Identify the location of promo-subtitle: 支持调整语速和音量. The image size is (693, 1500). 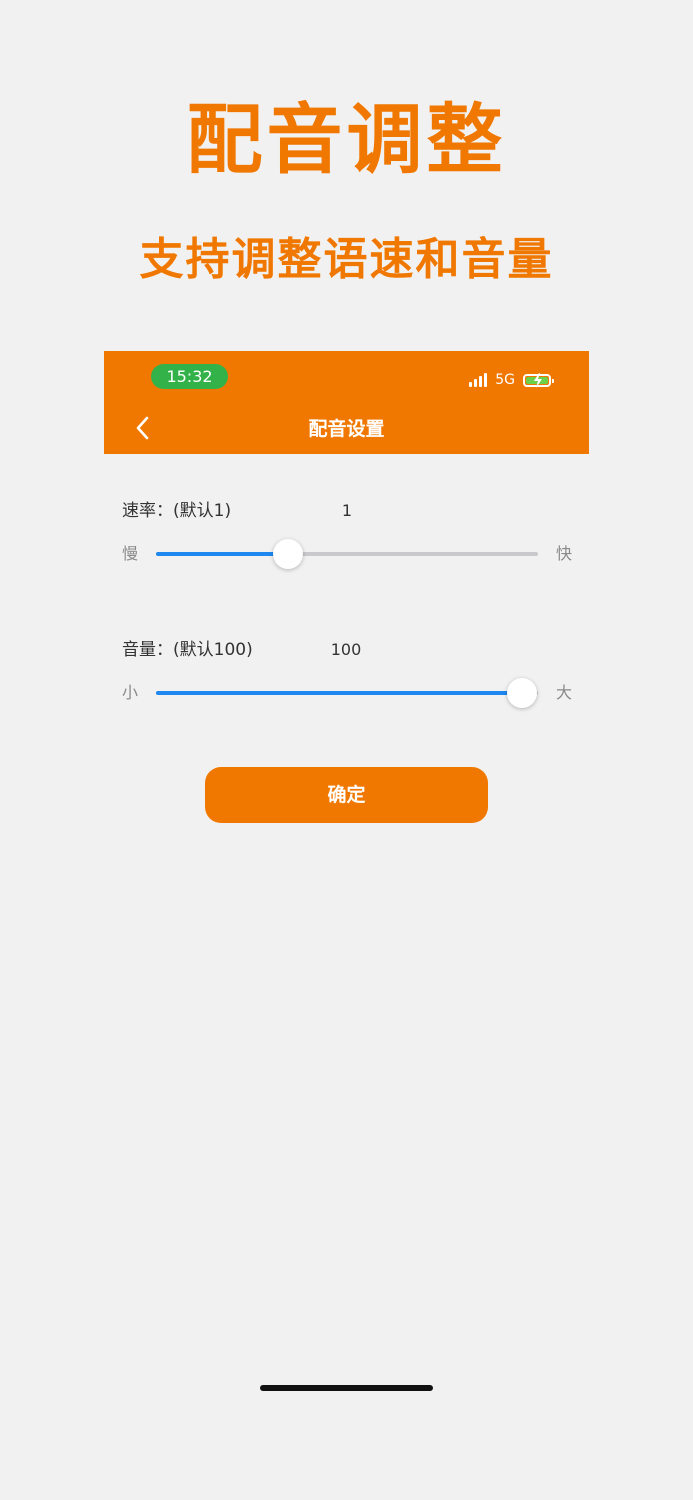
(346, 259).